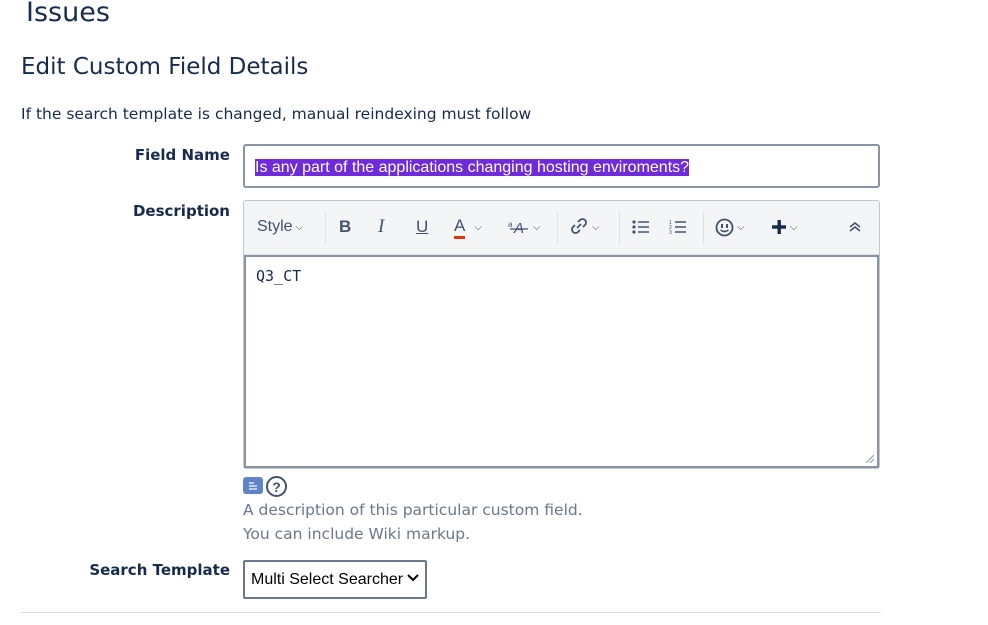  I want to click on resize-handle-icon, so click(870, 459).